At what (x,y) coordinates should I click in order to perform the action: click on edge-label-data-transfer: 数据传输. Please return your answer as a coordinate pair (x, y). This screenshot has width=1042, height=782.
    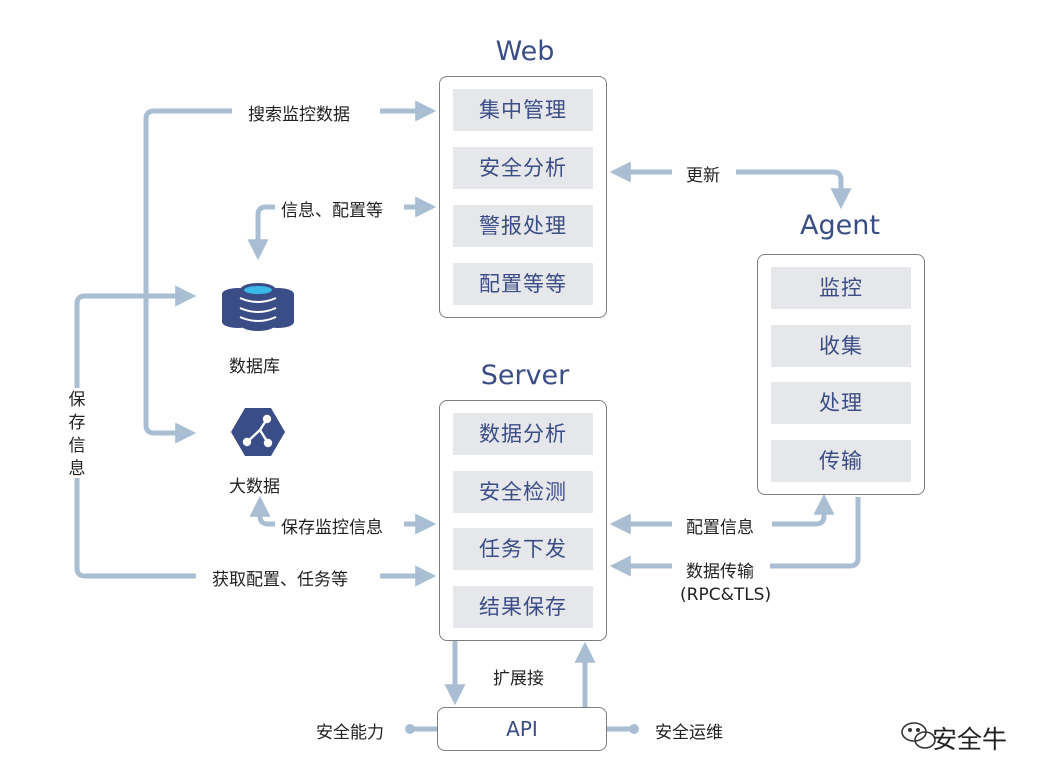
    Looking at the image, I should click on (720, 572).